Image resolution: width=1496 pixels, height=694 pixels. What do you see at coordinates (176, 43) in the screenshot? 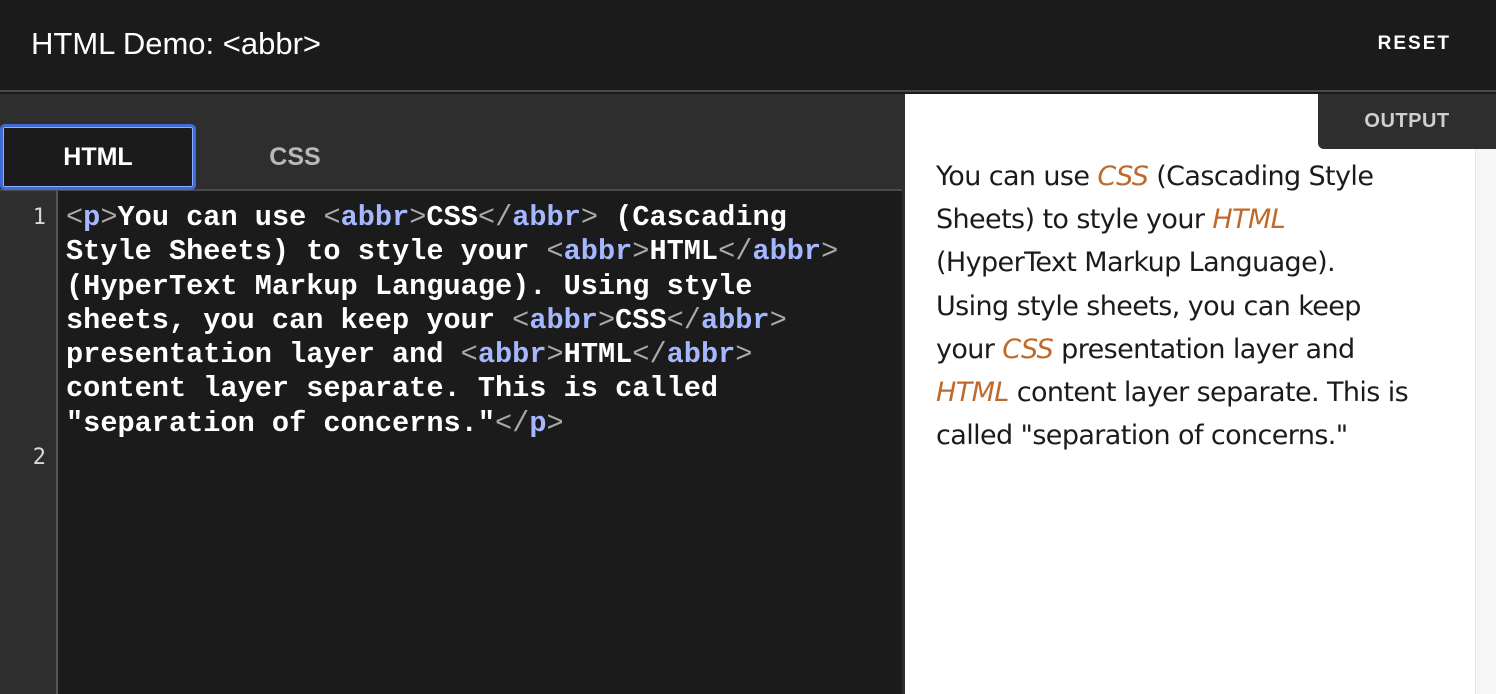
I see `page-title: HTML Demo: <abbr>` at bounding box center [176, 43].